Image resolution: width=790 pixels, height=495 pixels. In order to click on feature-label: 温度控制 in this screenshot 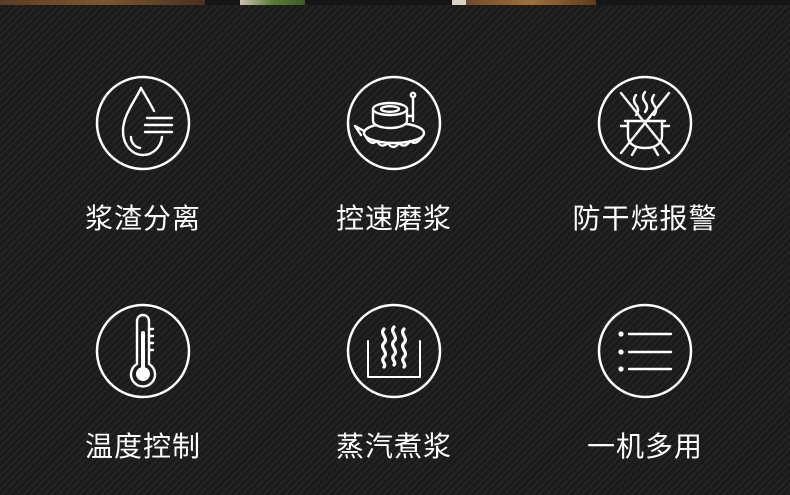, I will do `click(142, 446)`.